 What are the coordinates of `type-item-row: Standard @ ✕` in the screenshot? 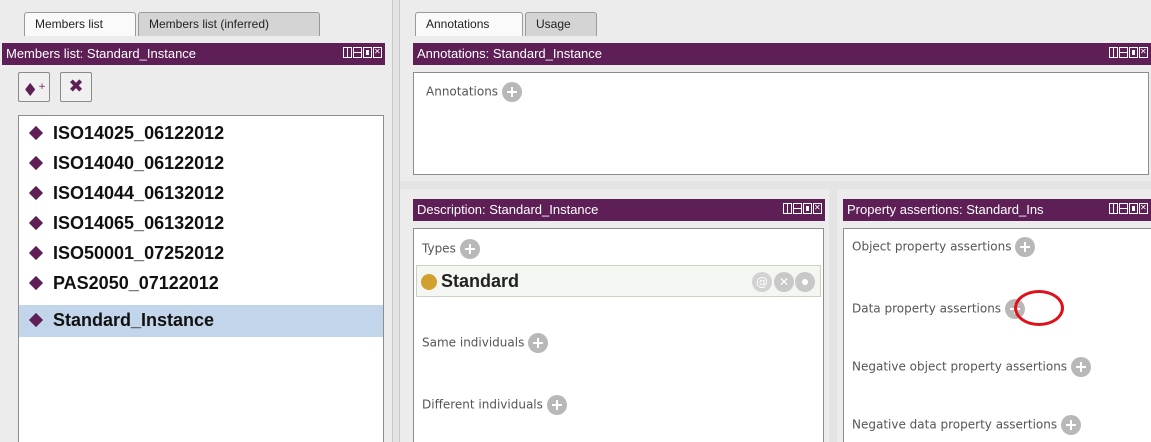 It's located at (618, 281).